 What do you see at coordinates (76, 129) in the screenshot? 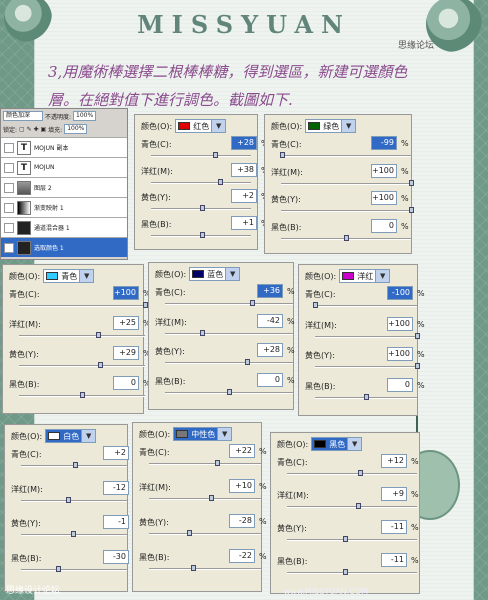
I see `fill-input: 100%` at bounding box center [76, 129].